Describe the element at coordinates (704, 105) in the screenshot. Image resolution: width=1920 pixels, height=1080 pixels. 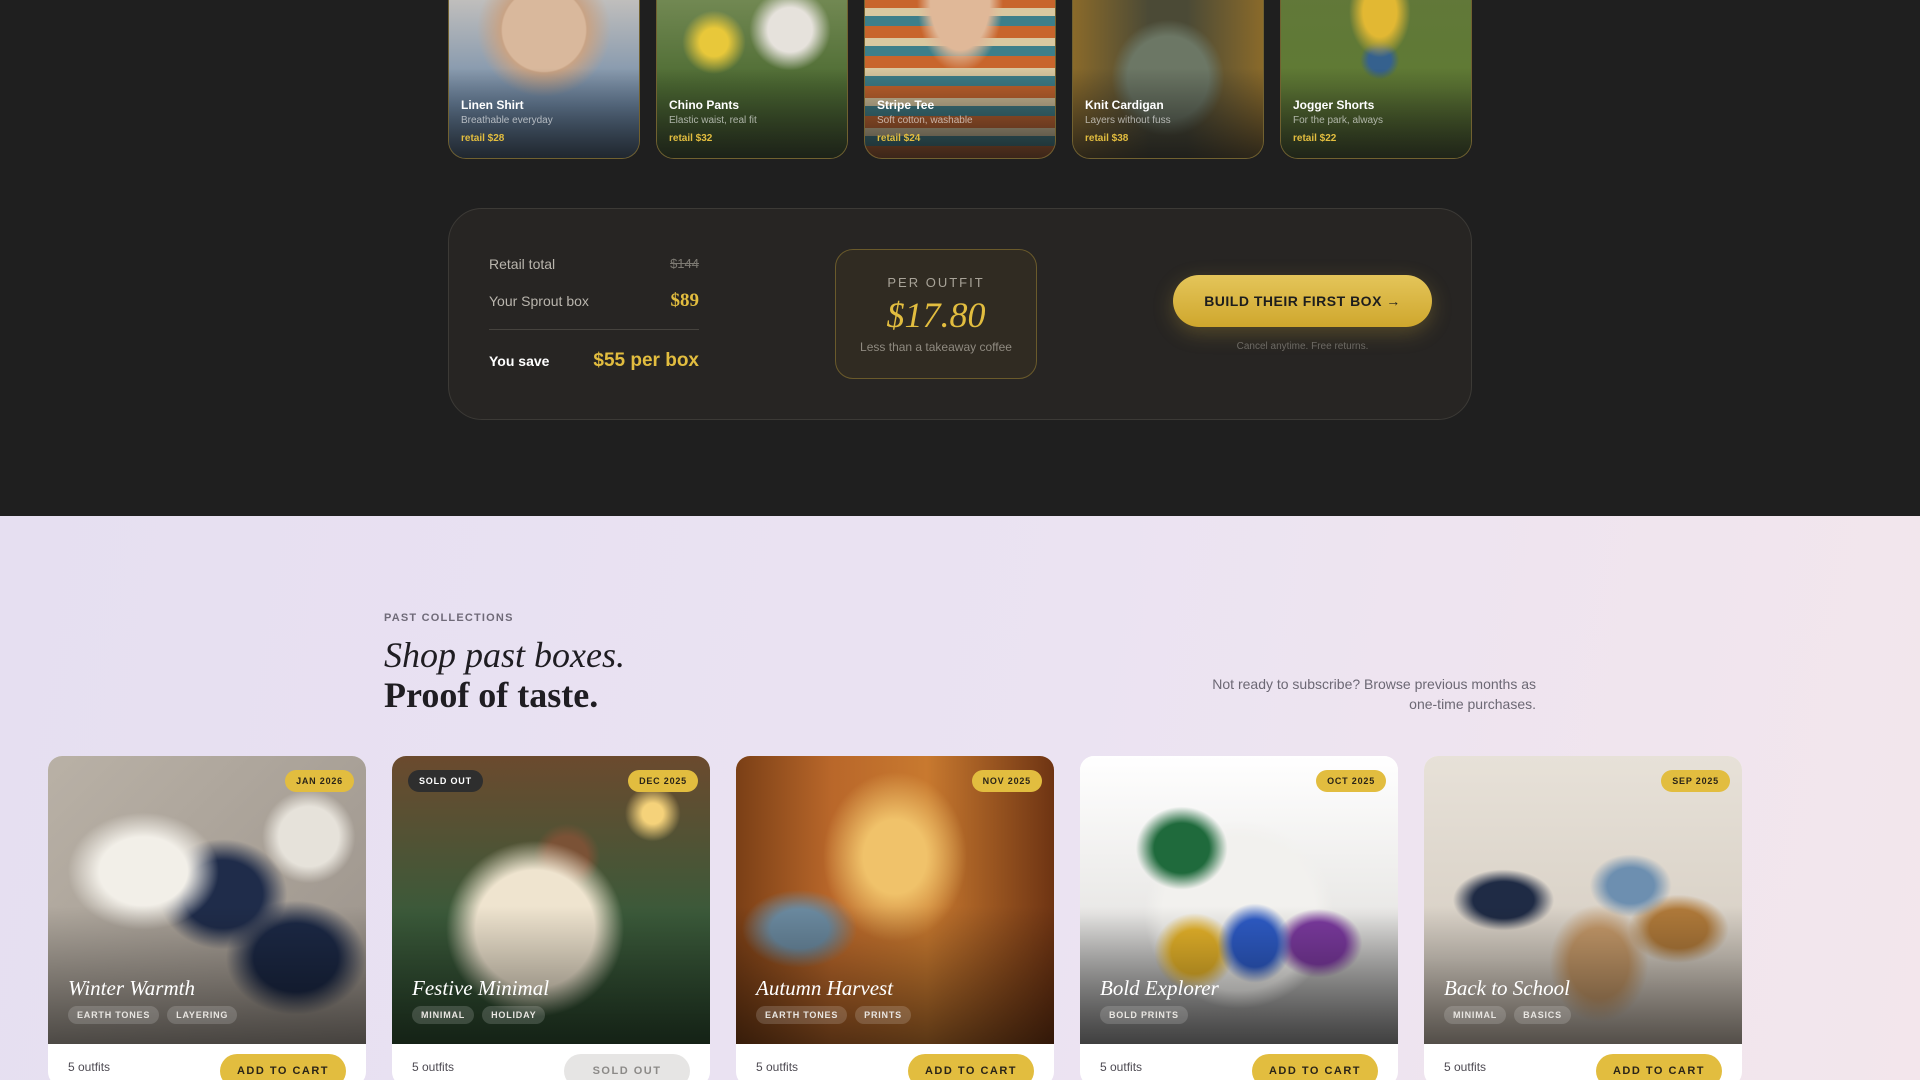
I see `outfit-name: Chino Pants` at that location.